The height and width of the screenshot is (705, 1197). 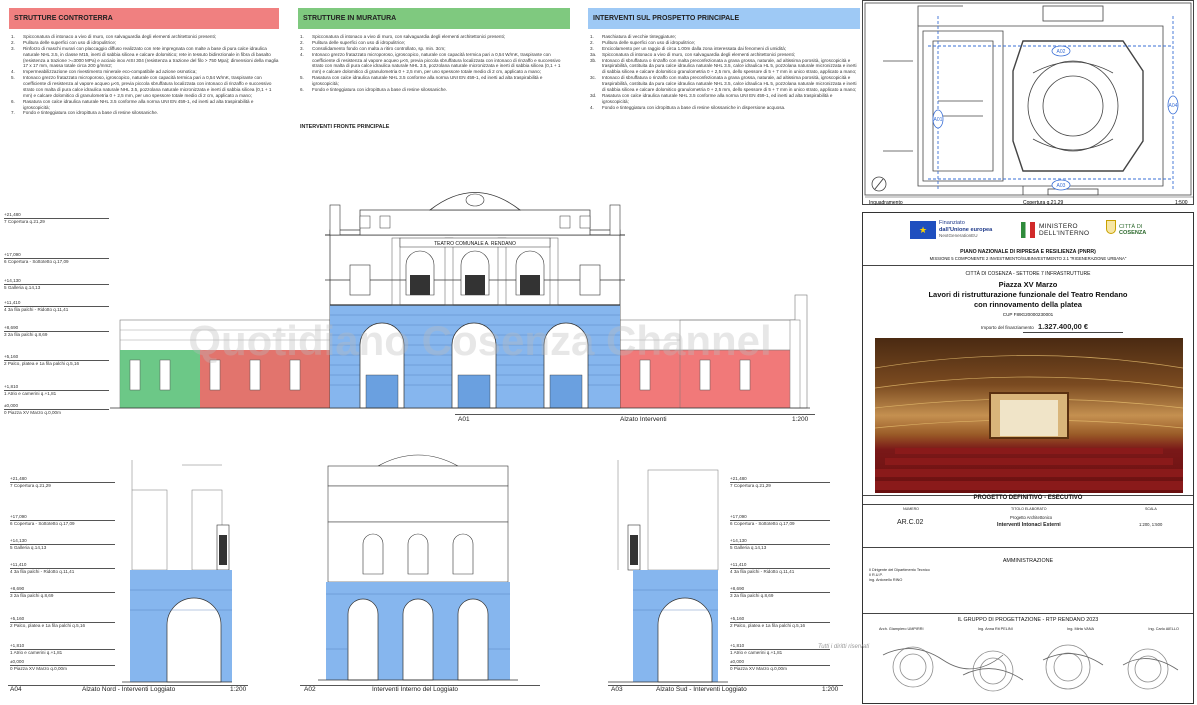 I want to click on note-number: 4., so click(x=592, y=107).